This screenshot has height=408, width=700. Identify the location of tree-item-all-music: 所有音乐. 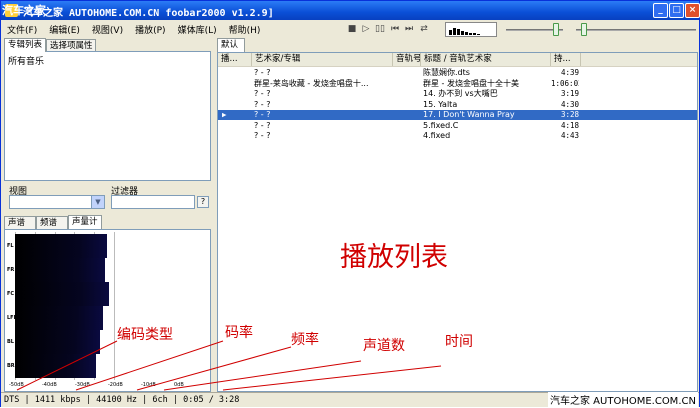
(107, 60).